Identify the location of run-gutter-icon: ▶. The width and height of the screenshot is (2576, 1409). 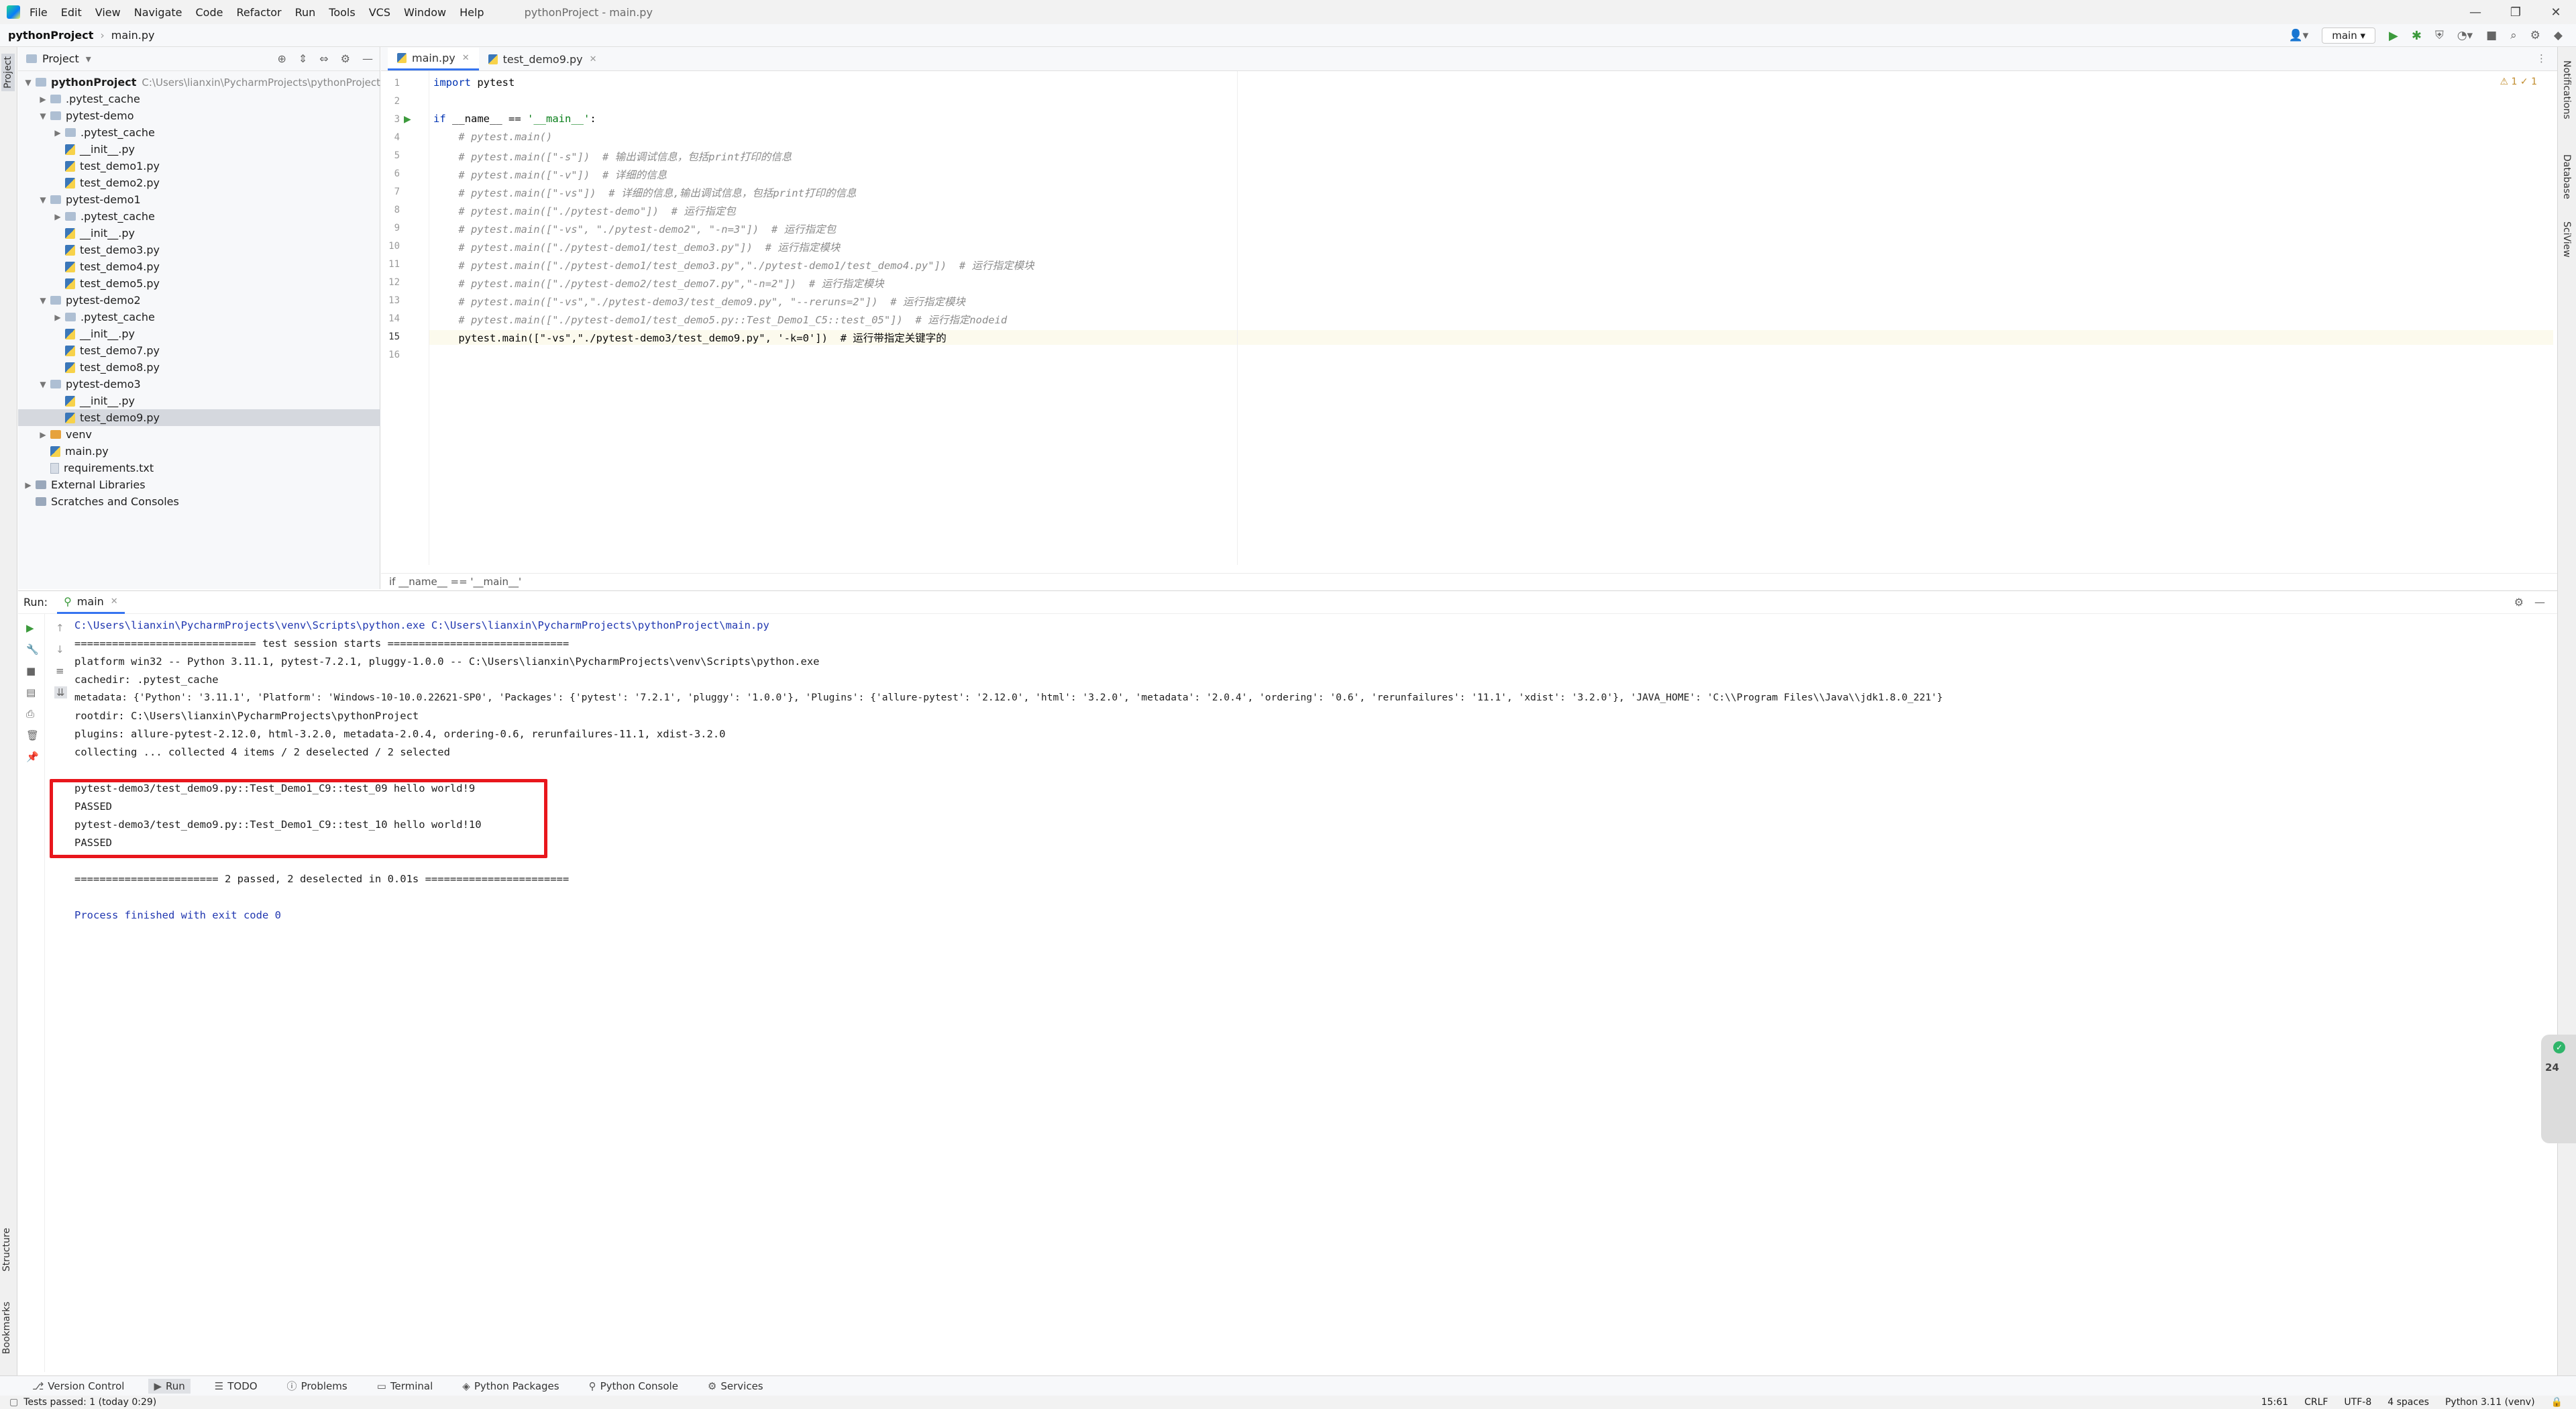
(407, 119).